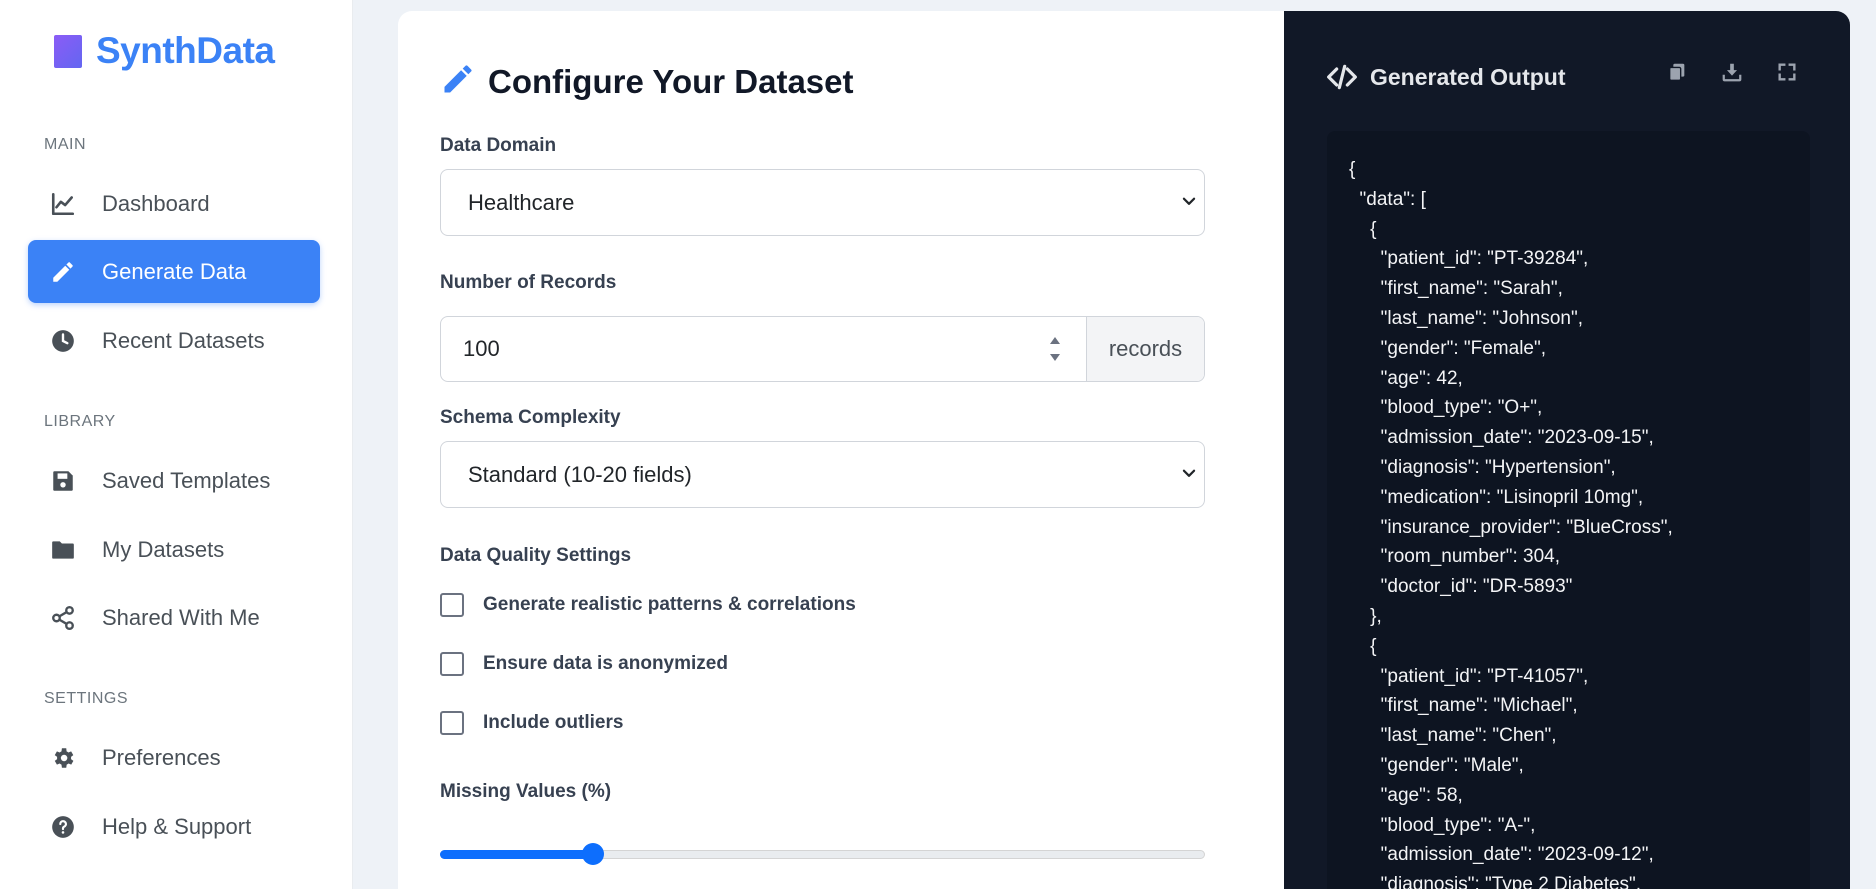  Describe the element at coordinates (1482, 467) in the screenshot. I see `code-line: "diagnosis": "Hypertension",` at that location.